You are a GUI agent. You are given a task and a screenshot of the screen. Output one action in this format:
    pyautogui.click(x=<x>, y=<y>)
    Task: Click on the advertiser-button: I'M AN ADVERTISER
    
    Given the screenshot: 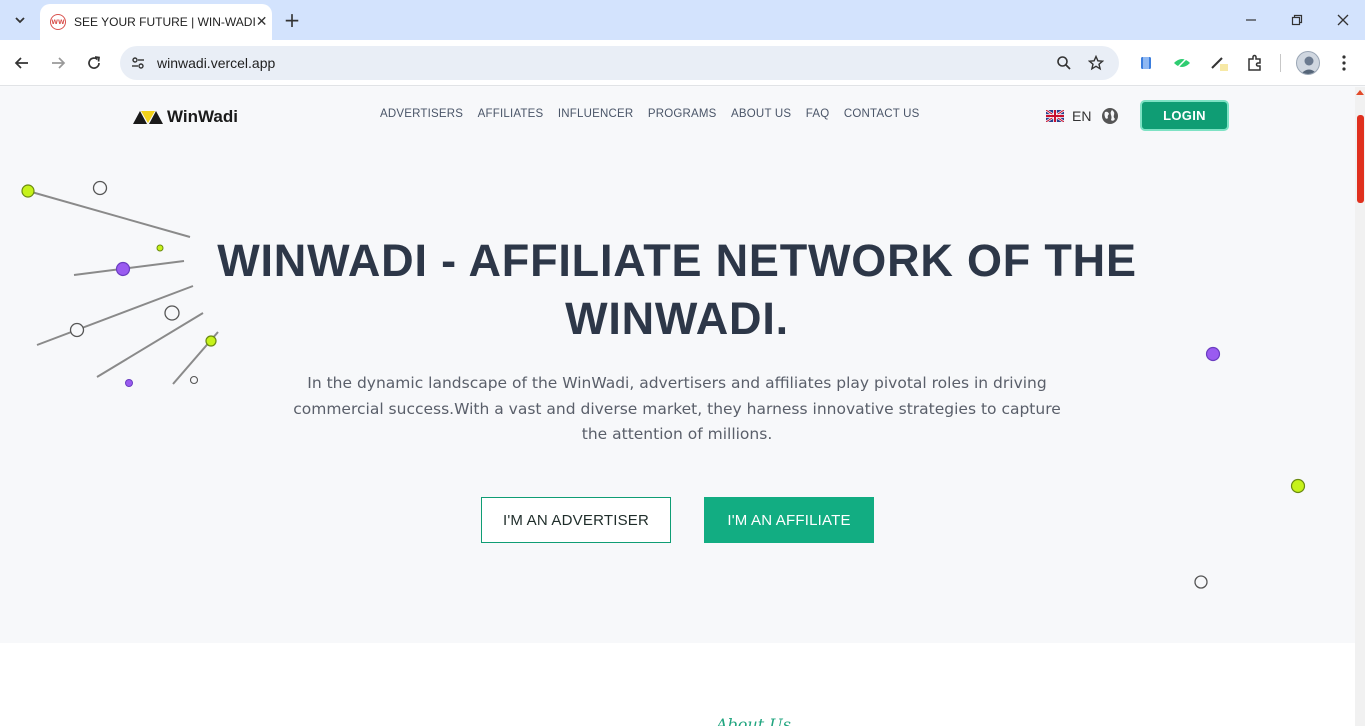 What is the action you would take?
    pyautogui.click(x=576, y=520)
    